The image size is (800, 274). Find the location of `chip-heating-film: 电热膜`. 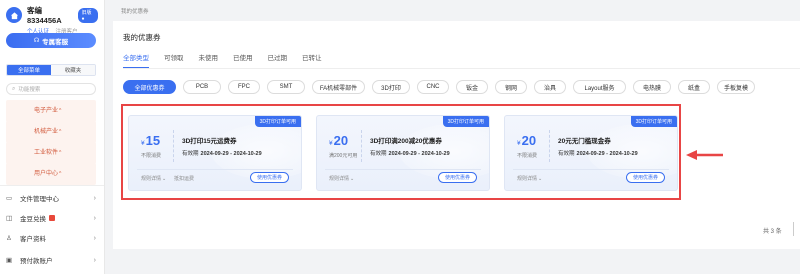

chip-heating-film: 电热膜 is located at coordinates (652, 87).